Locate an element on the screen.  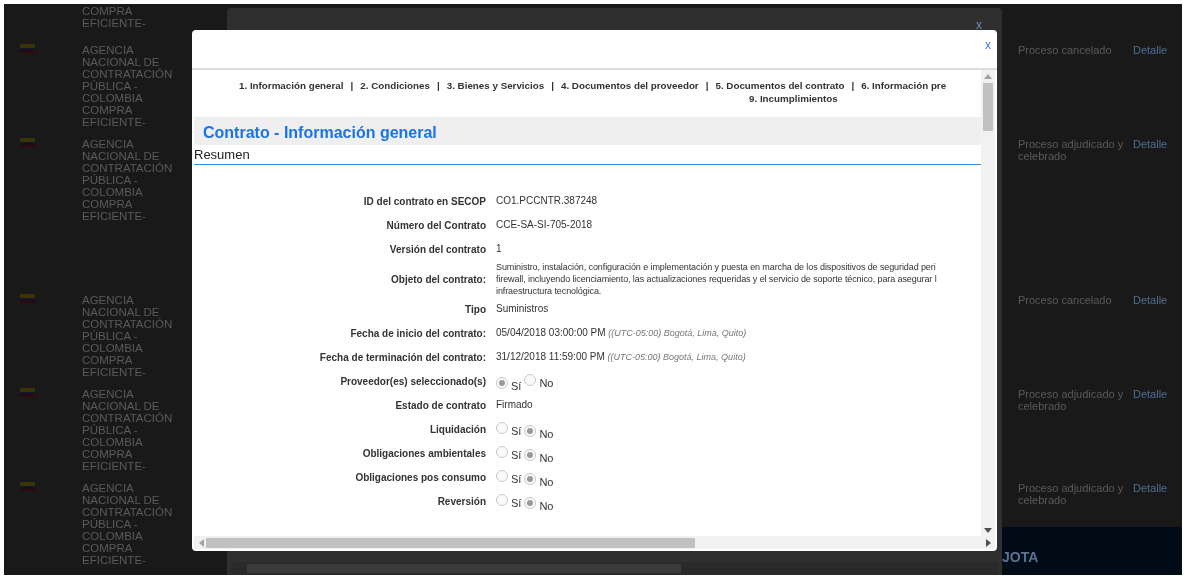
field-label: Fecha de terminación del contrato: is located at coordinates (402, 357).